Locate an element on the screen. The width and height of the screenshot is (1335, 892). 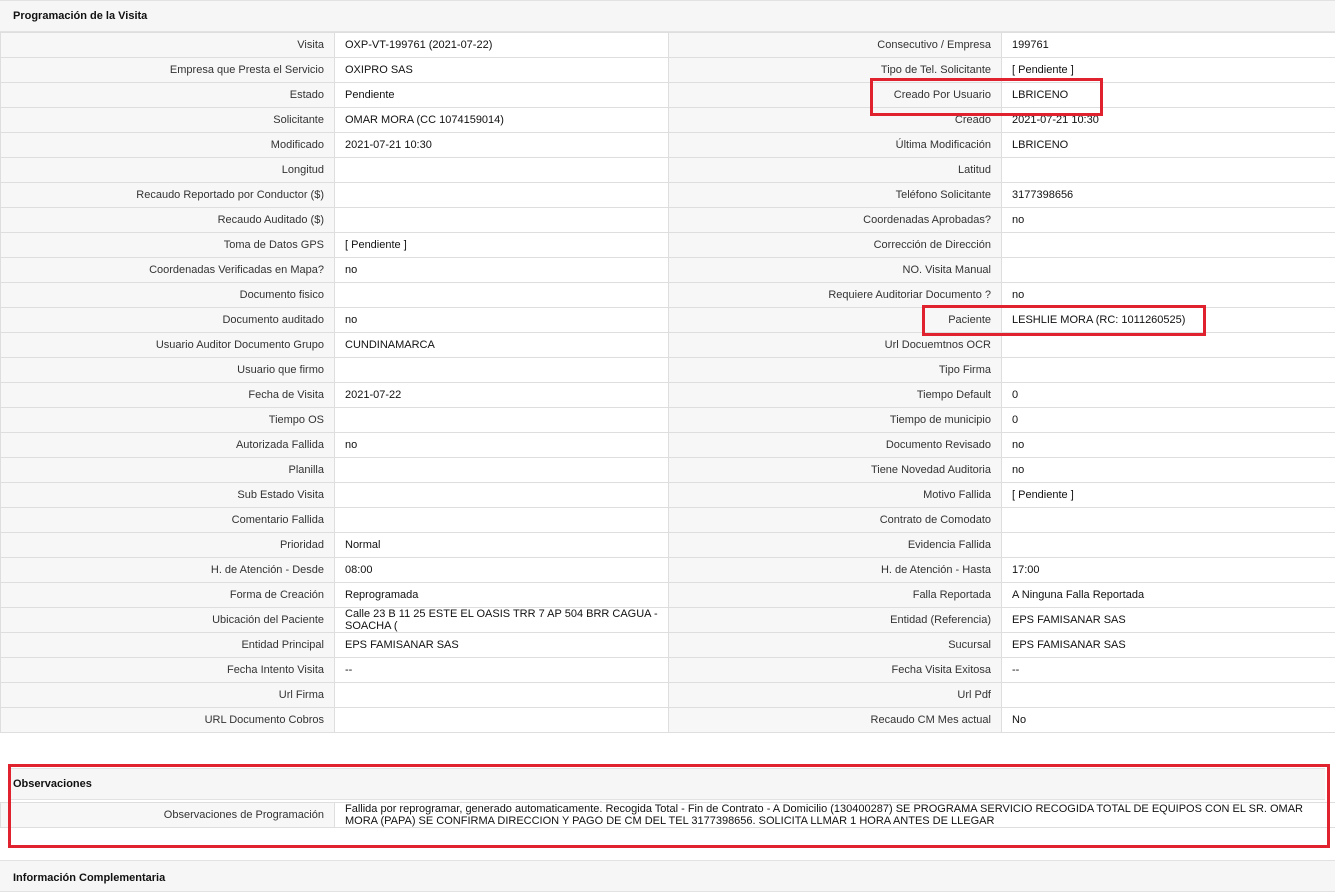
field-label: Tiempo Default is located at coordinates (835, 395).